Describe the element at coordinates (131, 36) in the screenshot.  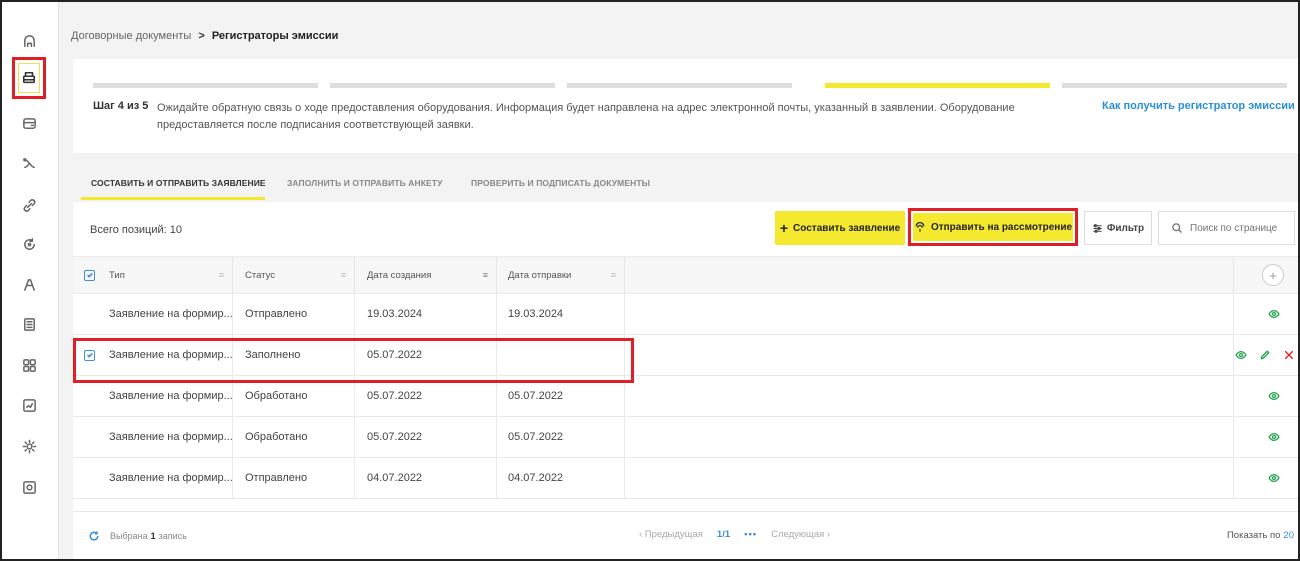
I see `breadcrumb-parent: Договорные документы` at that location.